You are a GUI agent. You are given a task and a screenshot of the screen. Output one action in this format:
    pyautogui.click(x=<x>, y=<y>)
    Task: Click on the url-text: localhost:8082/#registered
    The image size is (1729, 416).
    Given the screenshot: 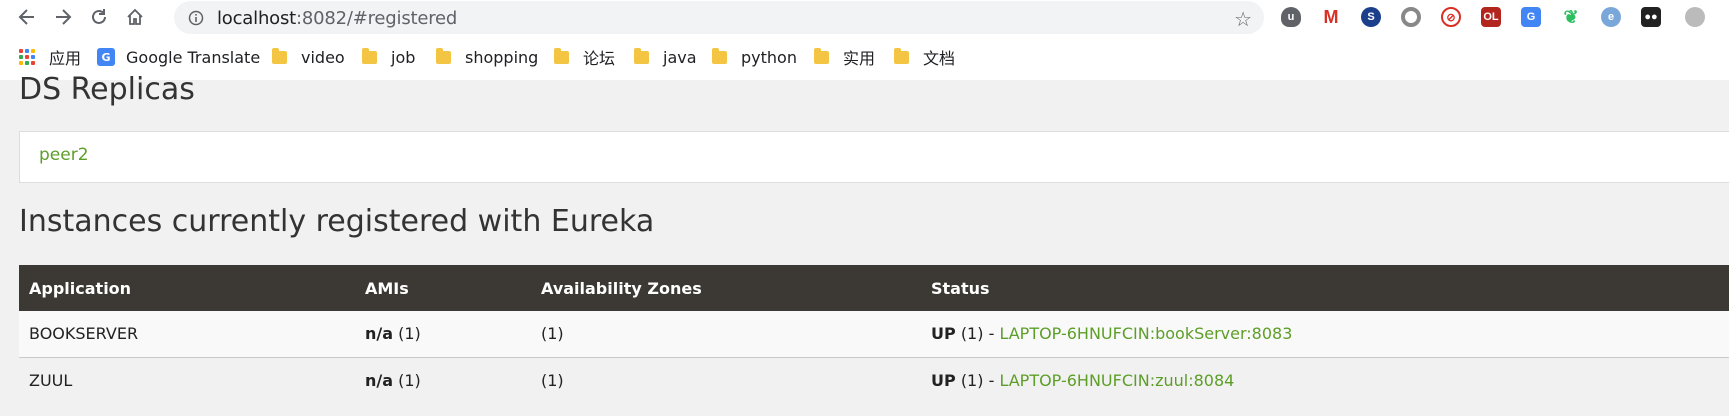 What is the action you would take?
    pyautogui.click(x=337, y=18)
    